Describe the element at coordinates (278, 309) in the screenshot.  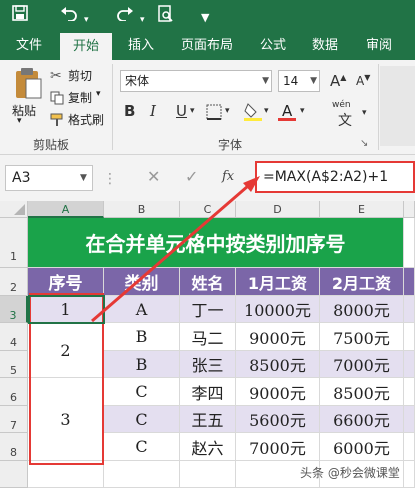
I see `jan-salary-cell: 10000元` at that location.